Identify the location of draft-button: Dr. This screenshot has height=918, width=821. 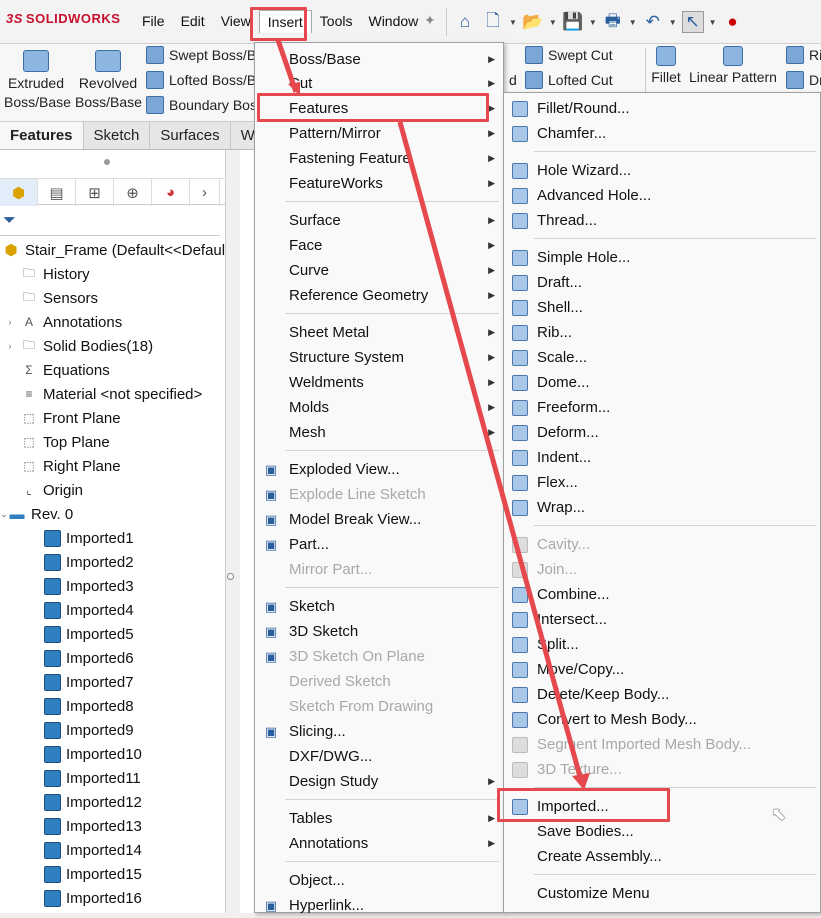
(803, 80).